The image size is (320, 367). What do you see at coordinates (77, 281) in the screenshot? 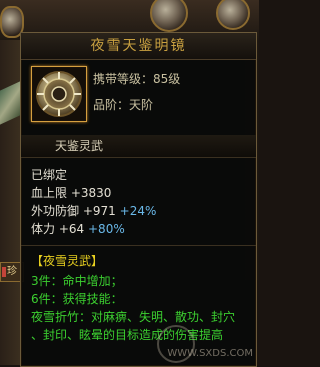
I see `set-bonus-3pc: 3件：命中增加；` at bounding box center [77, 281].